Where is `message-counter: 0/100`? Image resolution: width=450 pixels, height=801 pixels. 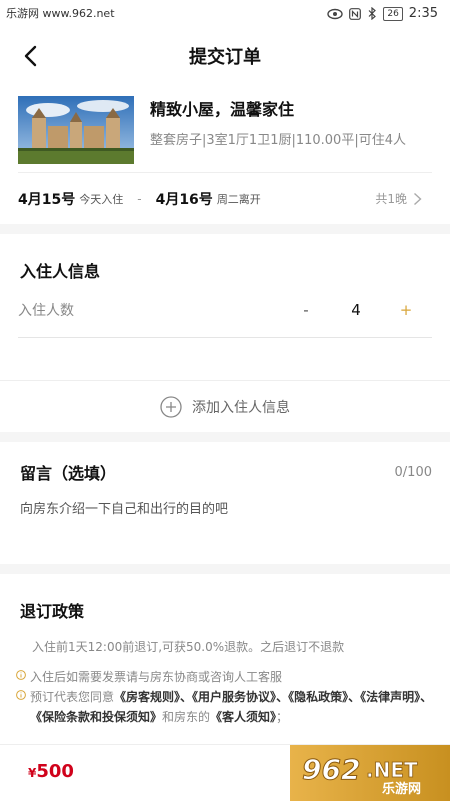 message-counter: 0/100 is located at coordinates (413, 472).